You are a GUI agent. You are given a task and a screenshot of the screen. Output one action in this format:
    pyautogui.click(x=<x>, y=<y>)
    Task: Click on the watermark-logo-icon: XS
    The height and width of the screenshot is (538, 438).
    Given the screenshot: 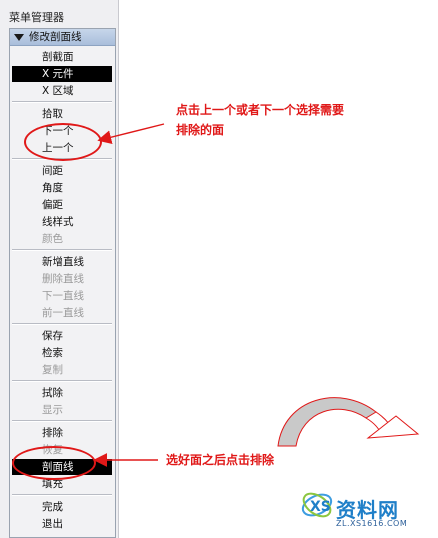 What is the action you would take?
    pyautogui.click(x=317, y=505)
    